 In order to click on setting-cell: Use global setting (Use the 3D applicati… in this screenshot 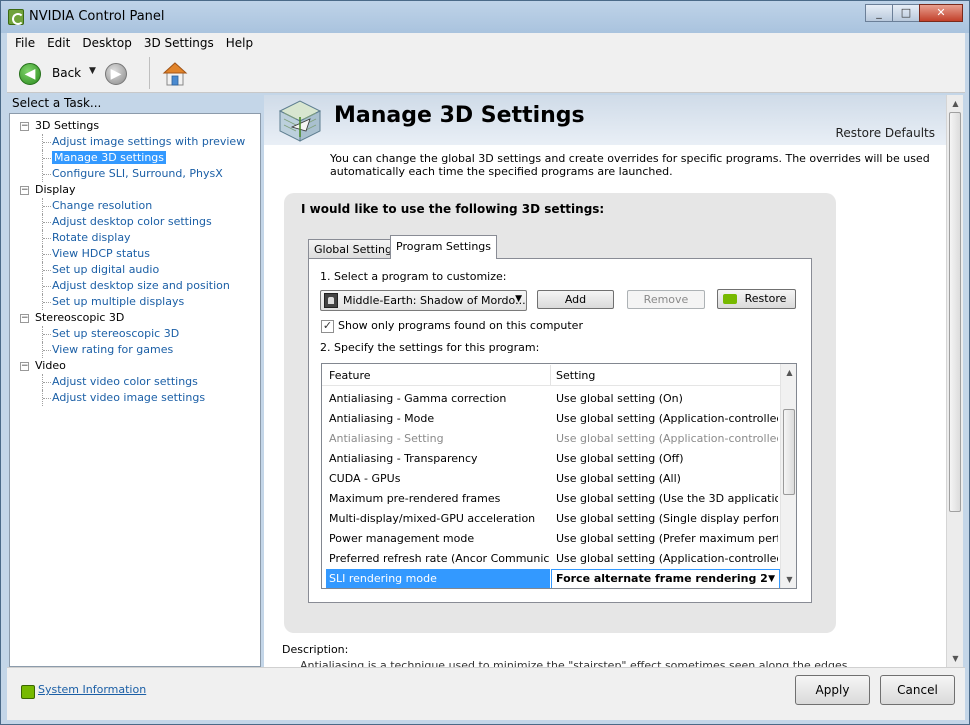, I will do `click(667, 499)`.